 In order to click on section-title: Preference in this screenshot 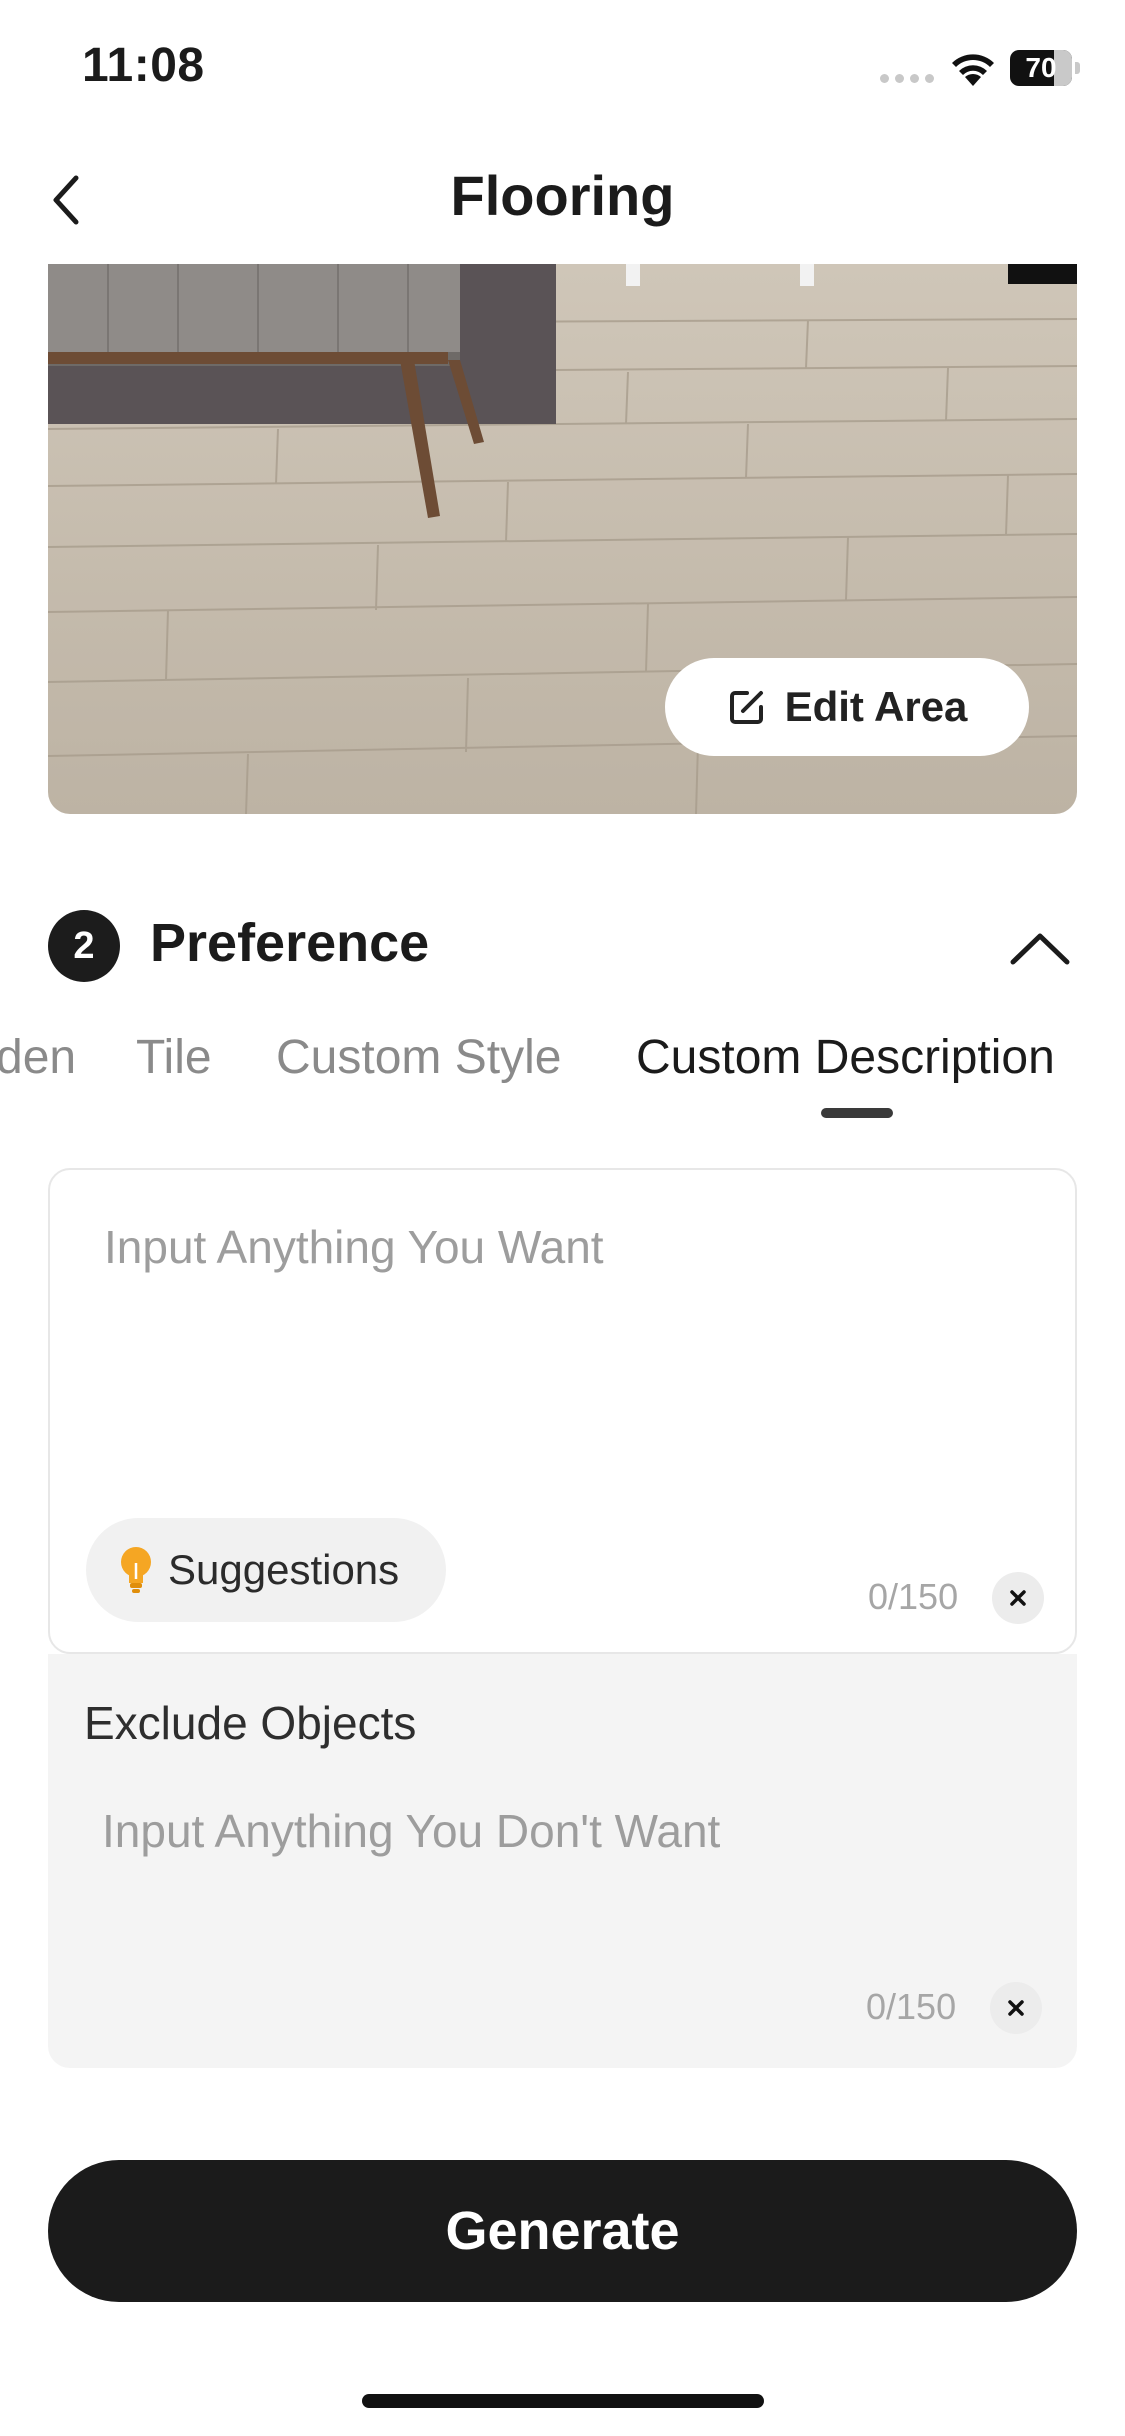, I will do `click(290, 943)`.